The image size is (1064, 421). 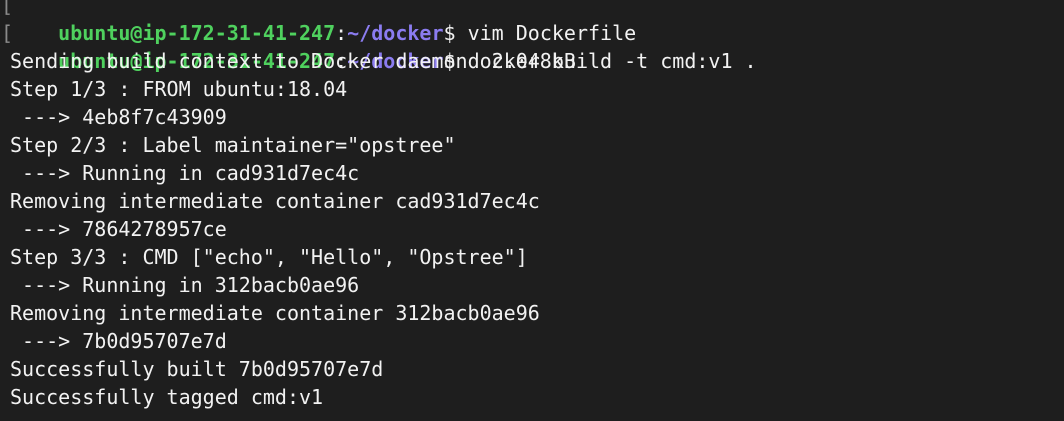 What do you see at coordinates (185, 285) in the screenshot?
I see `output-line: ---> Running in 312bacb0ae96` at bounding box center [185, 285].